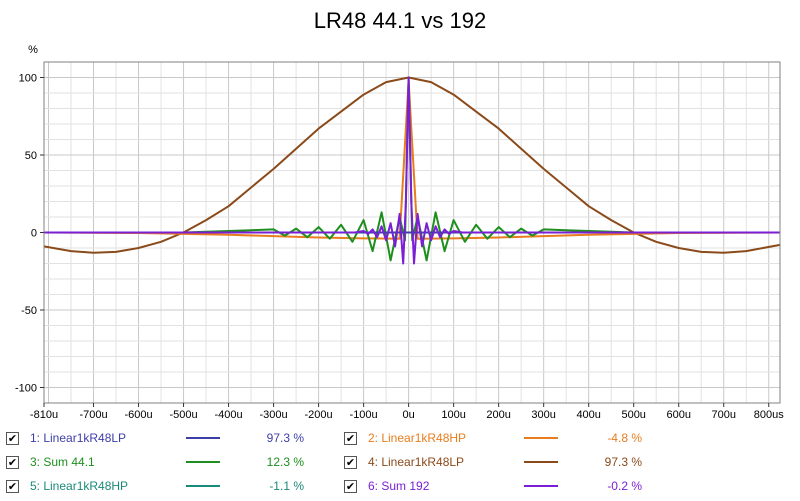  Describe the element at coordinates (26, 389) in the screenshot. I see `y-tick-label: -100` at that location.